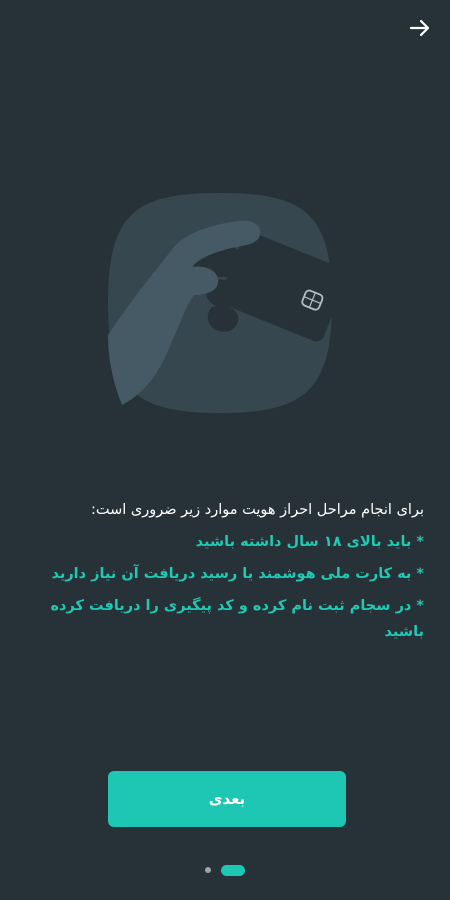 Image resolution: width=450 pixels, height=900 pixels. Describe the element at coordinates (309, 542) in the screenshot. I see `requirement-item: * باید بالای ۱۸ سال داشته باشید` at that location.